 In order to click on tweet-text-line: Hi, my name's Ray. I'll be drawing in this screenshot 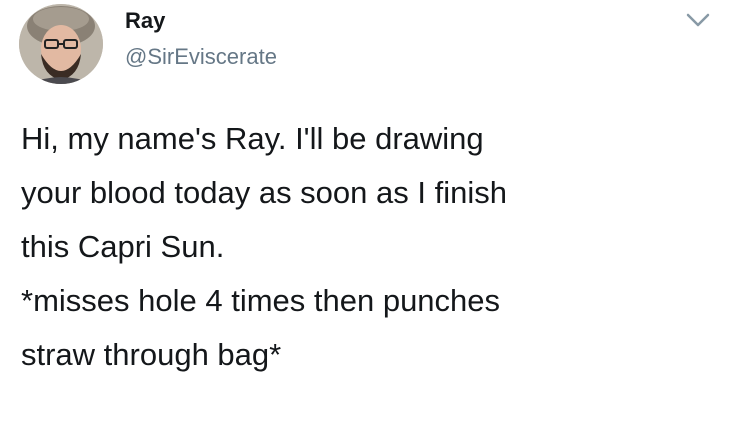, I will do `click(252, 138)`.